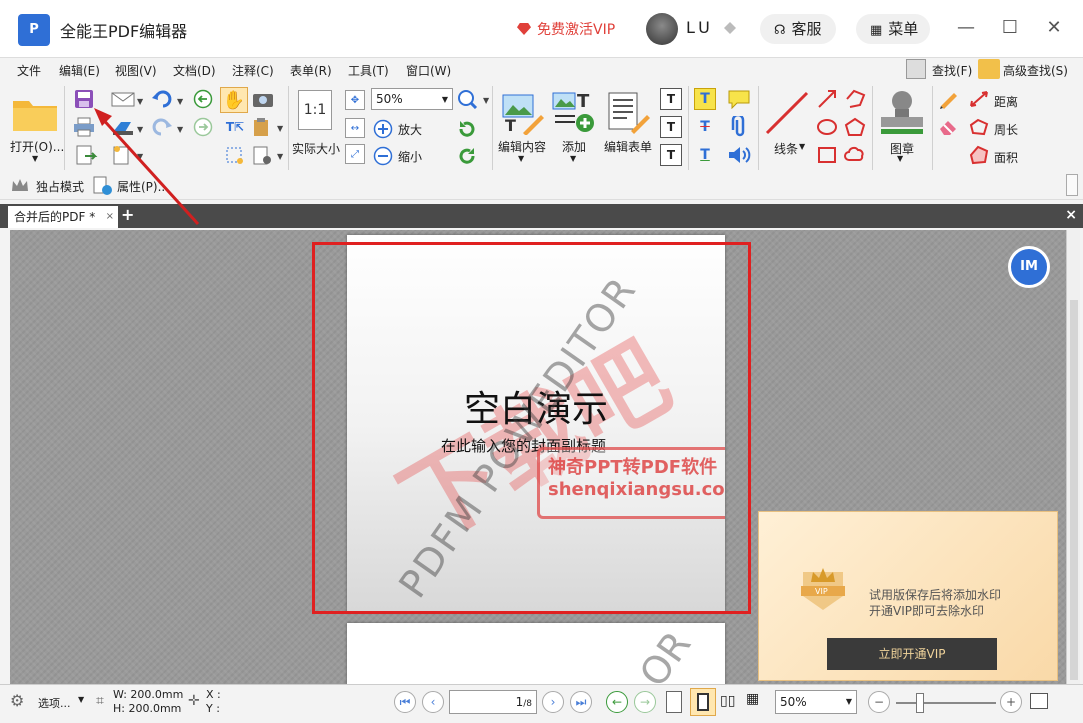 The image size is (1083, 723). Describe the element at coordinates (355, 154) in the screenshot. I see `fit-visible-icon: ⤢` at that location.